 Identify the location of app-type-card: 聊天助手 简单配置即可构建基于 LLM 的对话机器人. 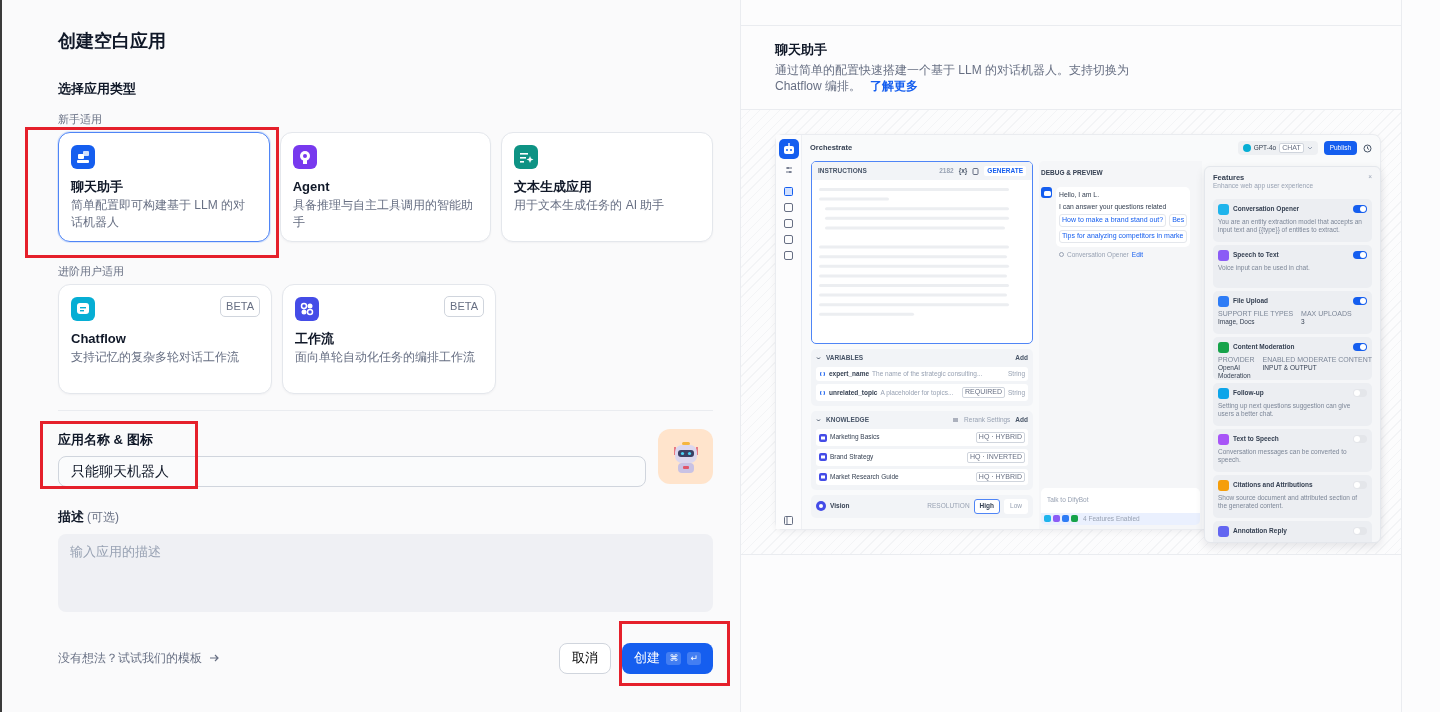
(164, 187).